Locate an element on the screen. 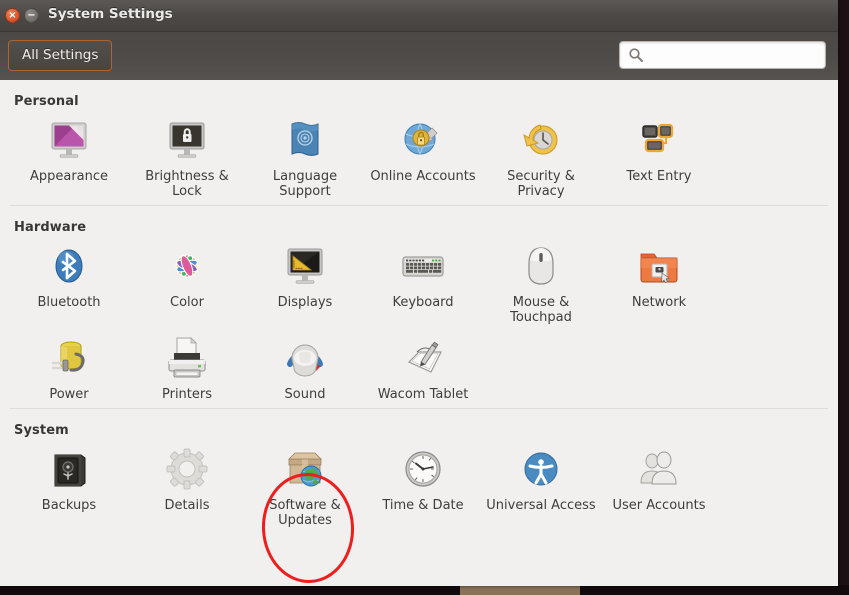 This screenshot has width=849, height=595. minimize-icon: − is located at coordinates (31, 15).